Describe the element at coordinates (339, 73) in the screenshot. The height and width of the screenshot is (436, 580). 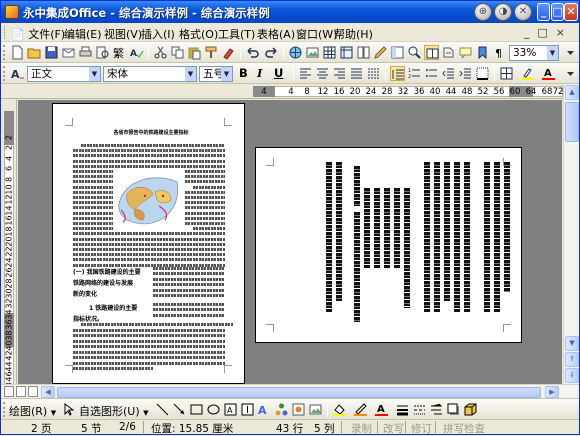
I see `align-right-icon` at that location.